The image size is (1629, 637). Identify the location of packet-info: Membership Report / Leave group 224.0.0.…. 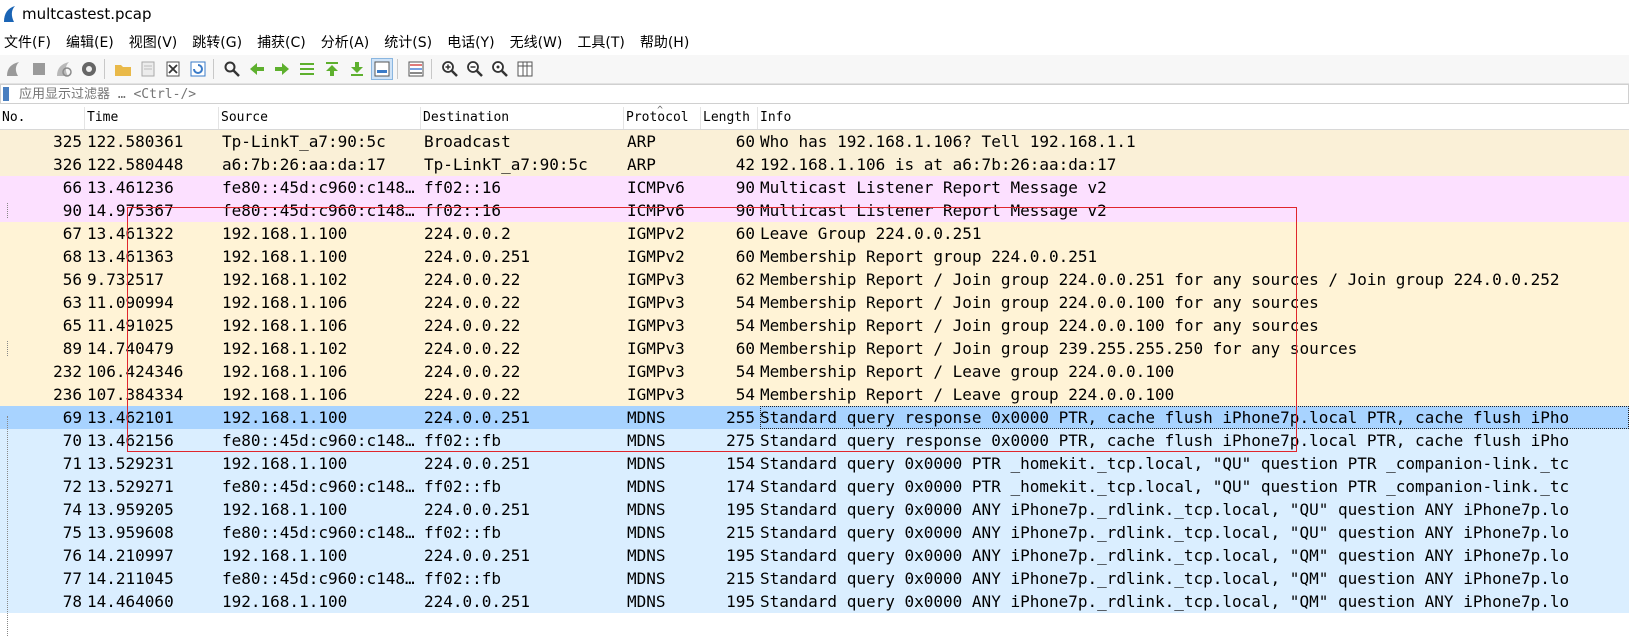
(967, 371).